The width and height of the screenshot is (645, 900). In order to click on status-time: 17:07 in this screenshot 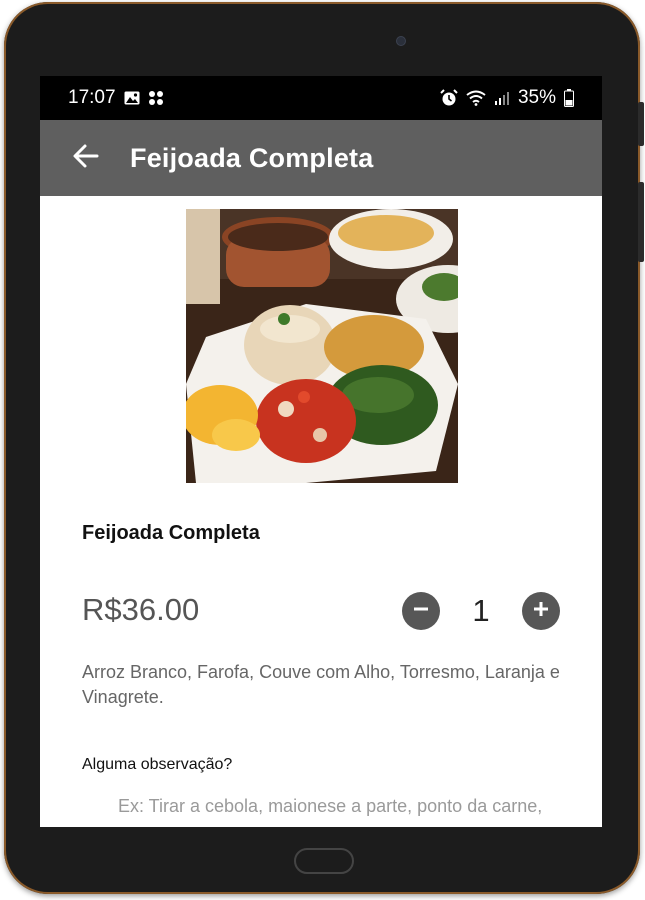, I will do `click(92, 97)`.